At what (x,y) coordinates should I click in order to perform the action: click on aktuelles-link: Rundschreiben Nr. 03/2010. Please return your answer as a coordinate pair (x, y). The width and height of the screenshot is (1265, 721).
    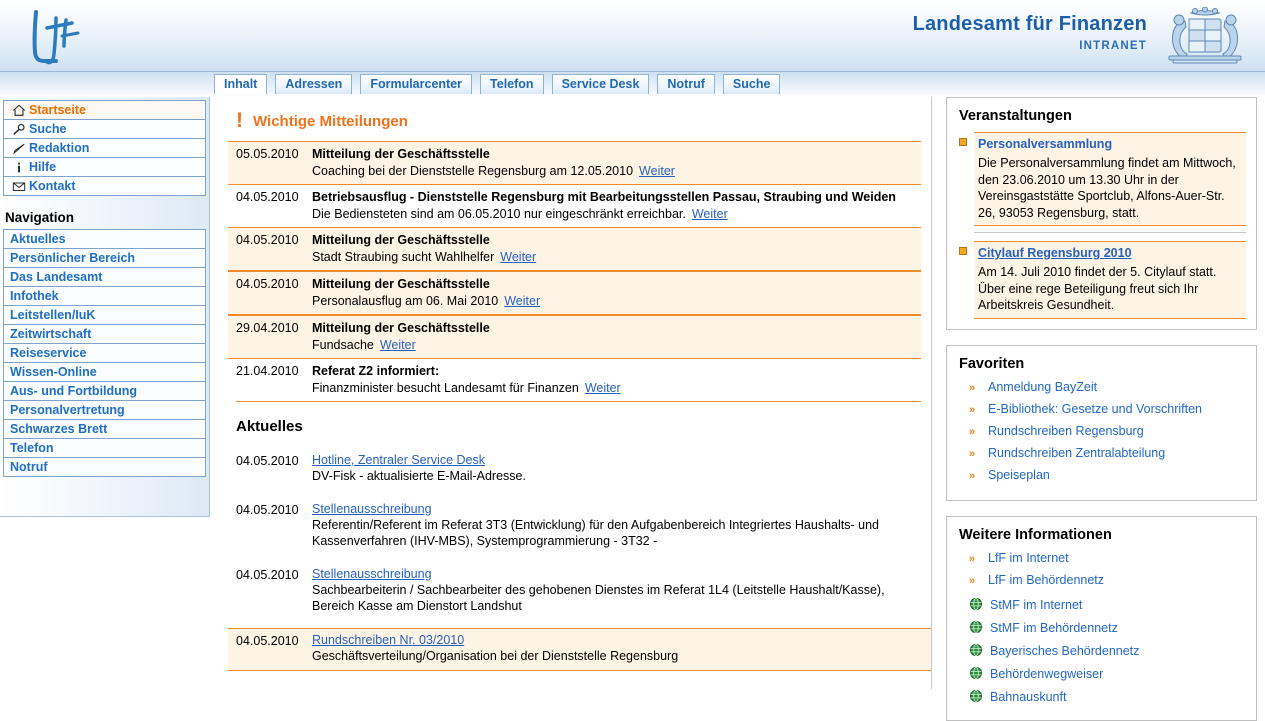
    Looking at the image, I should click on (388, 640).